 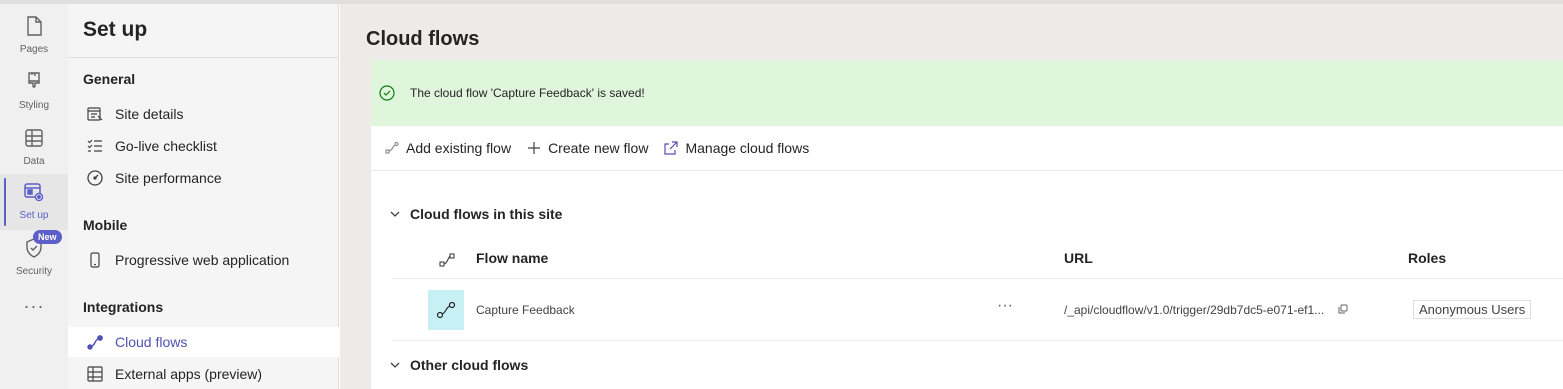 What do you see at coordinates (95, 114) in the screenshot?
I see `site-details-icon` at bounding box center [95, 114].